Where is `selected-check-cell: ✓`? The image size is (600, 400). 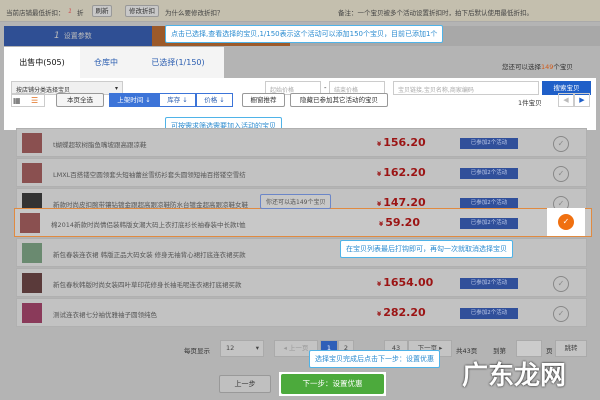
selected-check-cell: ✓ is located at coordinates (566, 222).